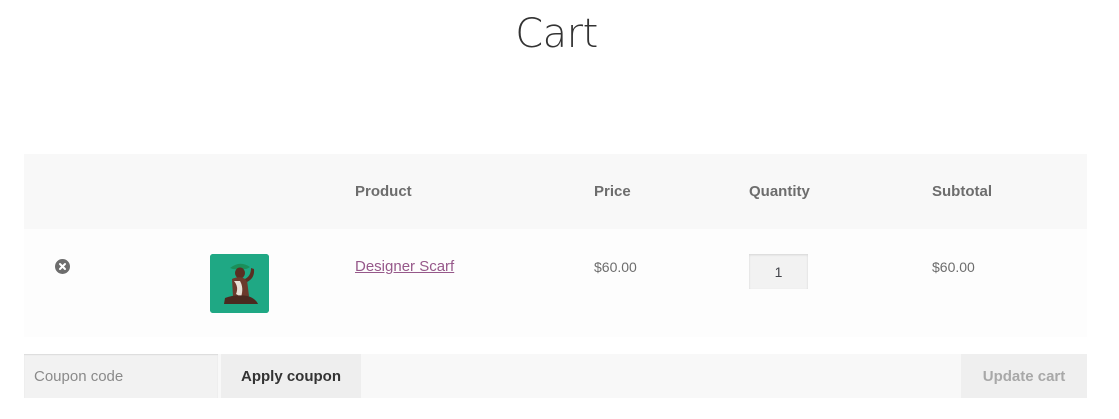  I want to click on item-price: $60.00, so click(615, 267).